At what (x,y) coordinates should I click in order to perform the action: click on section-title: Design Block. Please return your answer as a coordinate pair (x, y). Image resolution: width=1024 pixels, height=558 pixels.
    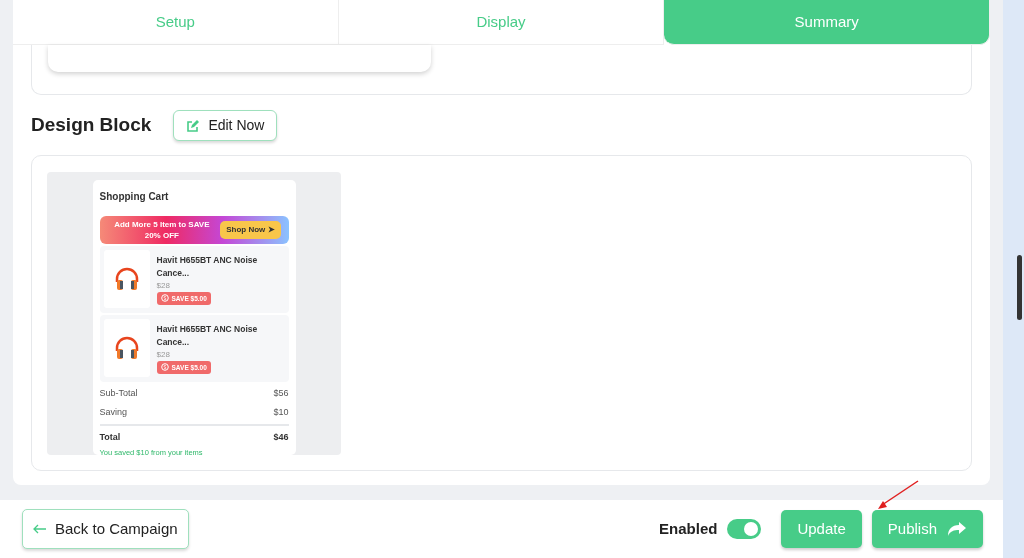
    Looking at the image, I should click on (91, 125).